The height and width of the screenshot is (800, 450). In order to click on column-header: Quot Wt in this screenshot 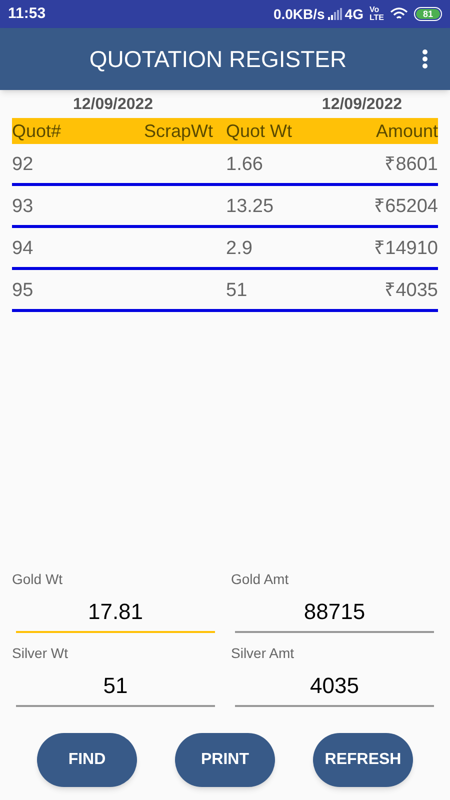, I will do `click(259, 131)`.